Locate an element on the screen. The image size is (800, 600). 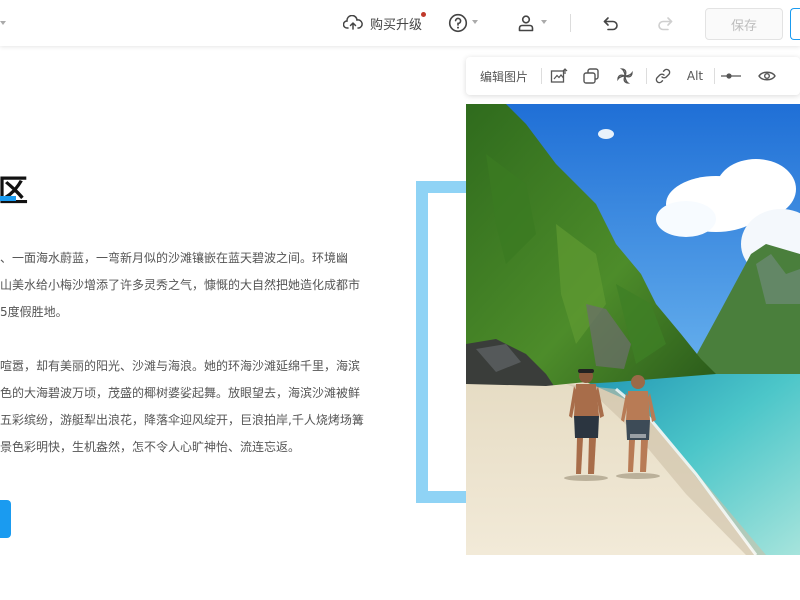
upgrade-label: 购买升级 is located at coordinates (396, 25).